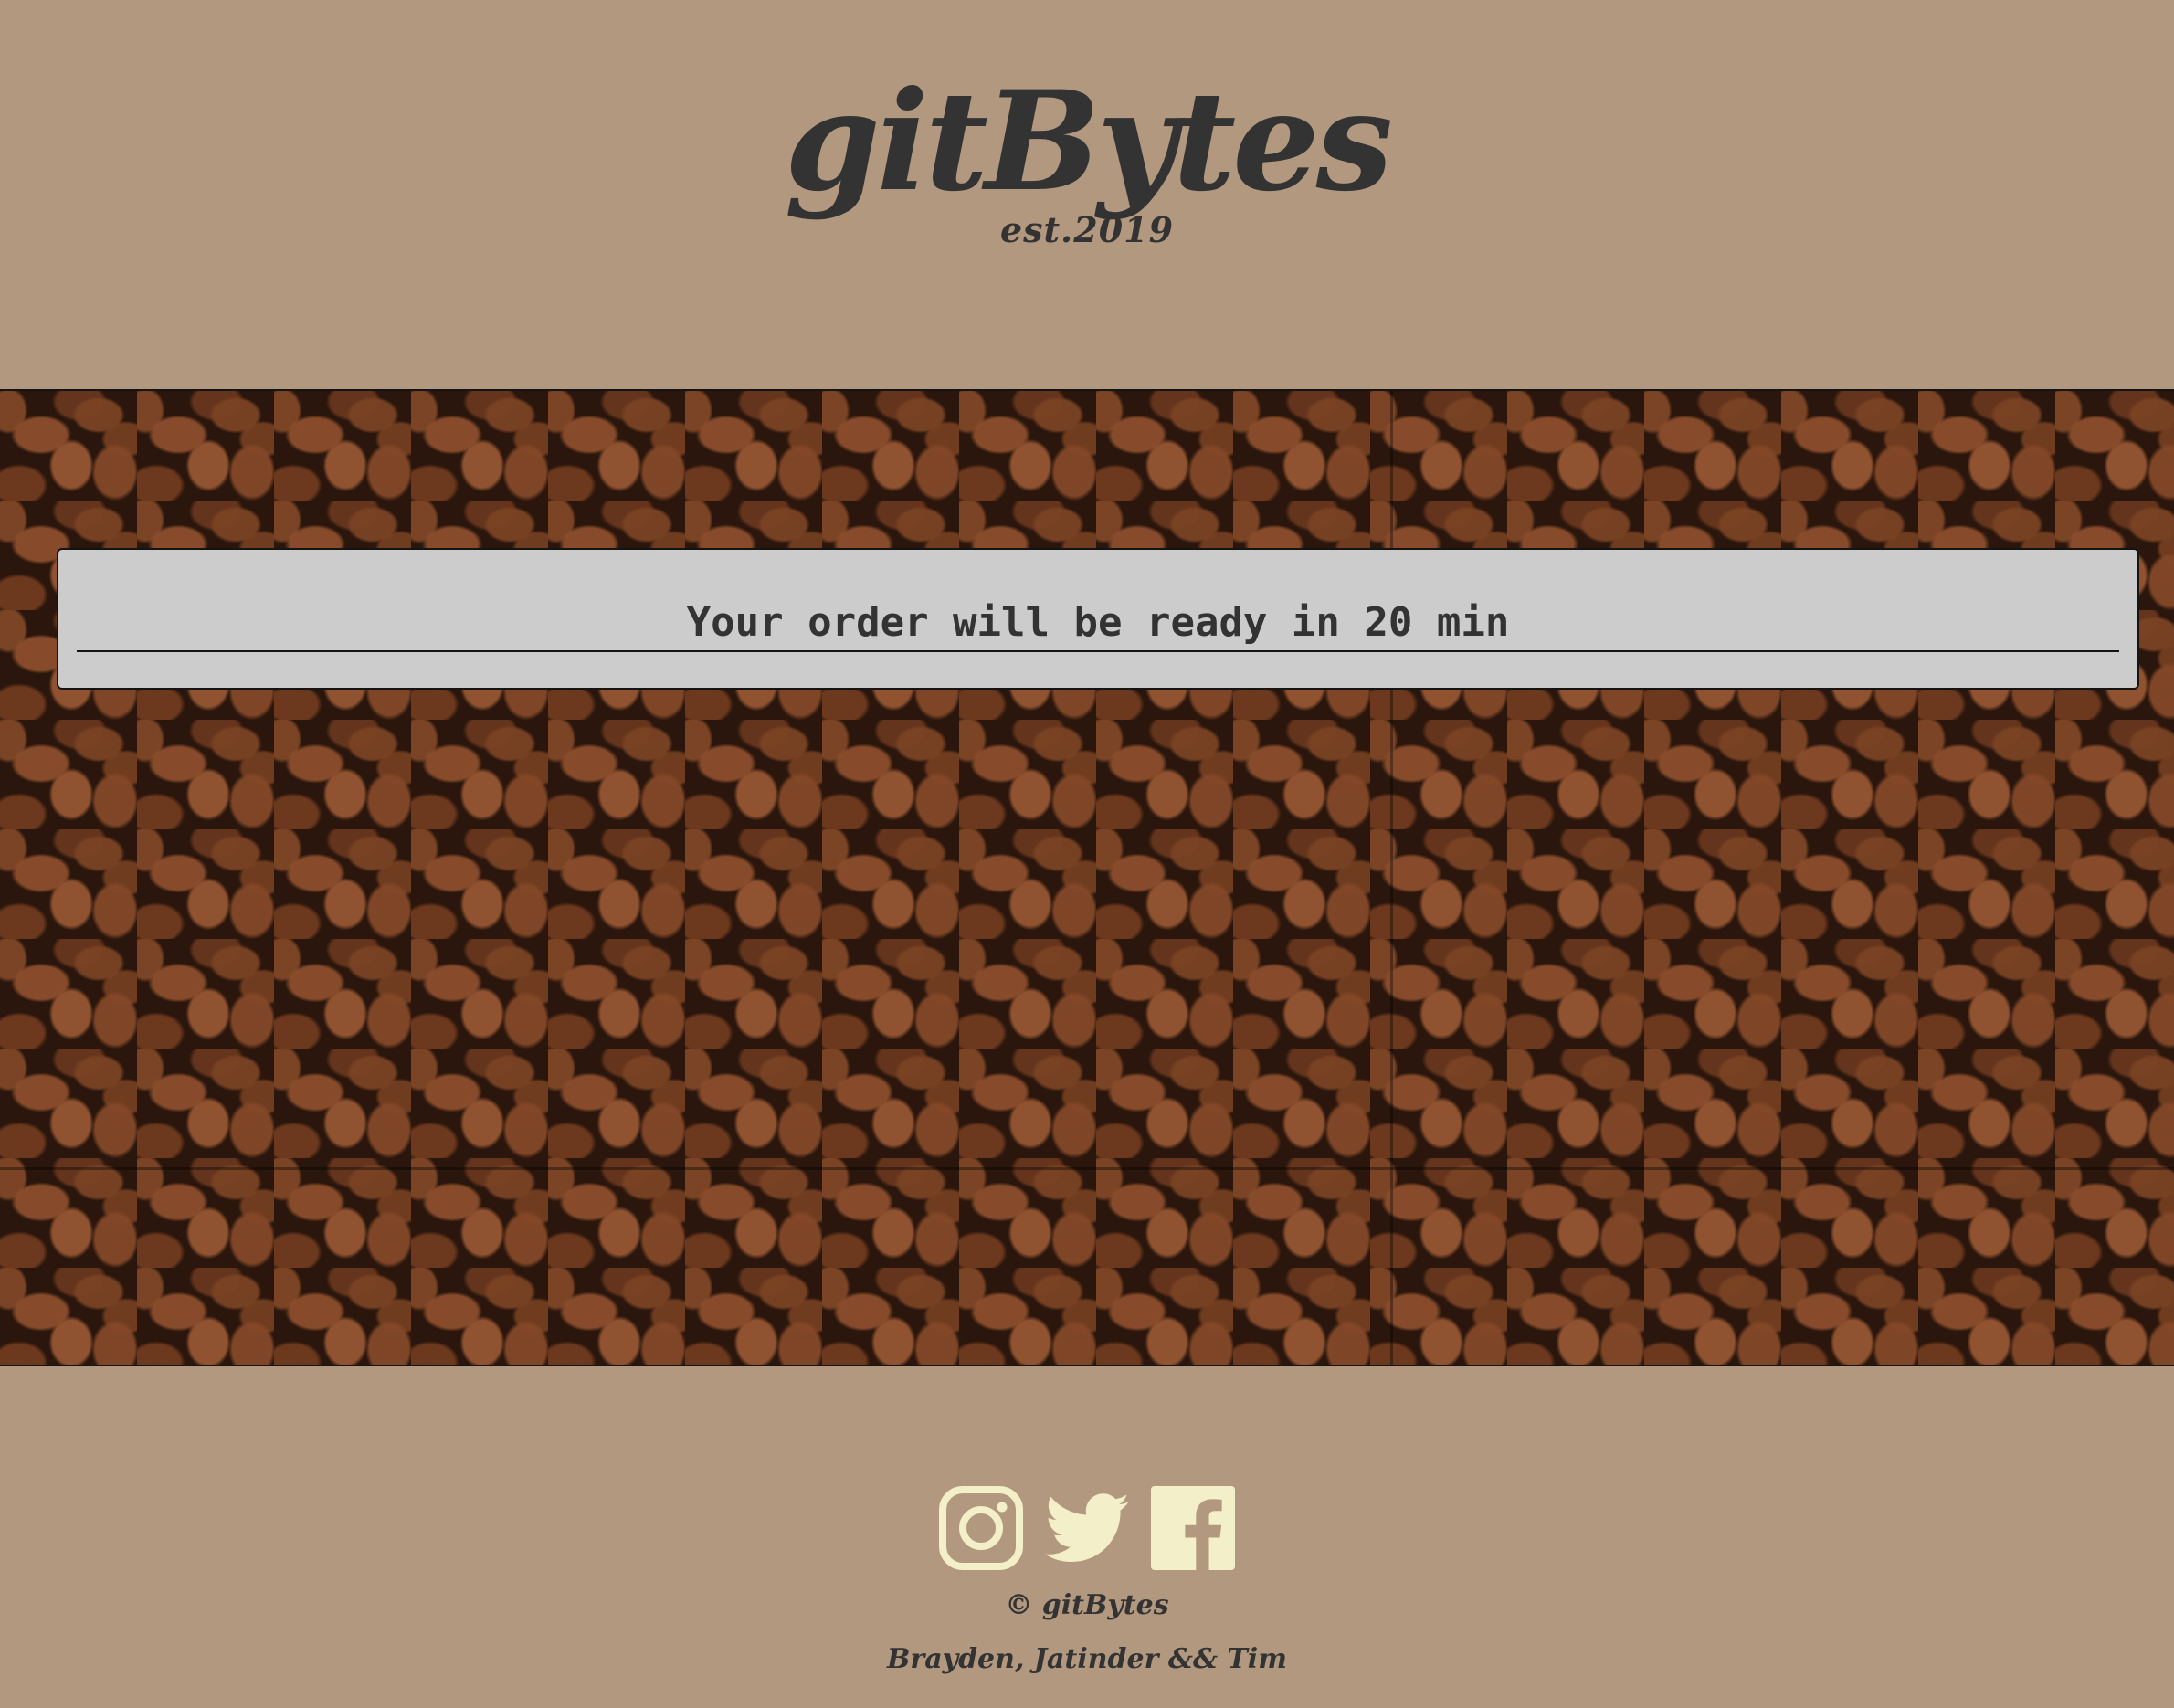  What do you see at coordinates (1098, 622) in the screenshot?
I see `order-ready-message: Your order will be ready in 20 min` at bounding box center [1098, 622].